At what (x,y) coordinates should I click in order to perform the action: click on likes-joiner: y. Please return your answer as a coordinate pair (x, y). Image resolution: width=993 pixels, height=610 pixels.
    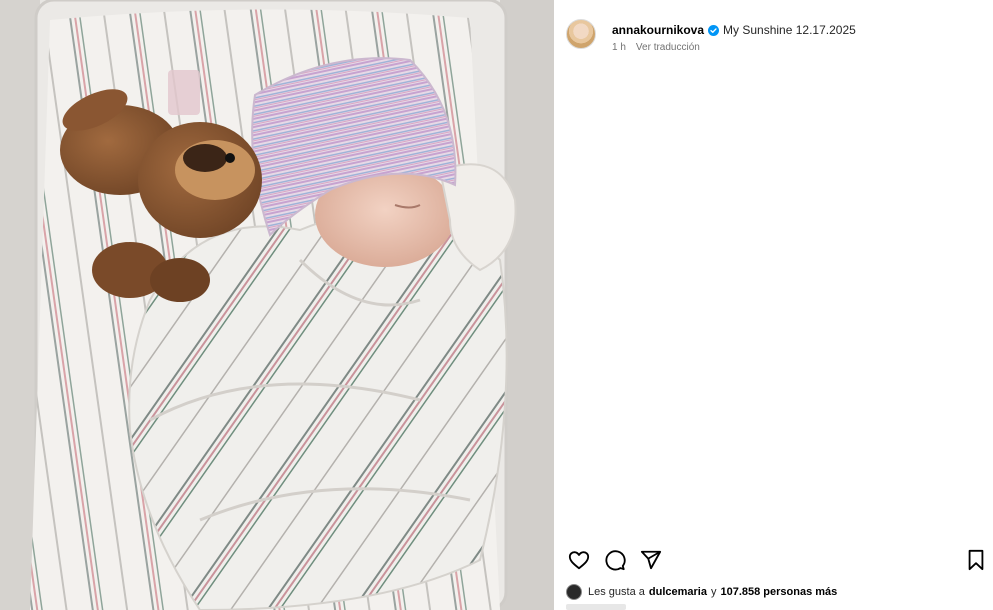
    Looking at the image, I should click on (713, 592).